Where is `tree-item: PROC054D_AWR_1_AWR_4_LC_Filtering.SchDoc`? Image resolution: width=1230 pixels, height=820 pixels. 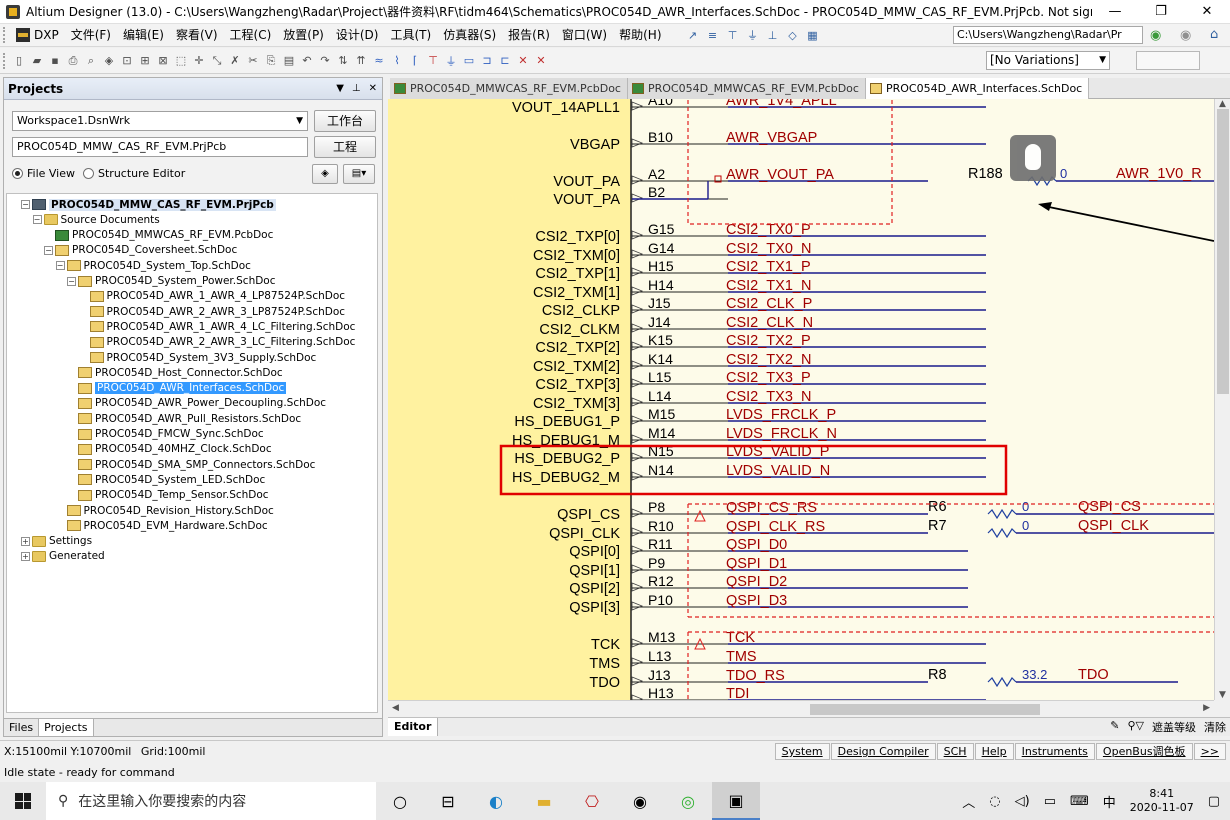
tree-item: PROC054D_AWR_1_AWR_4_LC_Filtering.SchDoc is located at coordinates (217, 326).